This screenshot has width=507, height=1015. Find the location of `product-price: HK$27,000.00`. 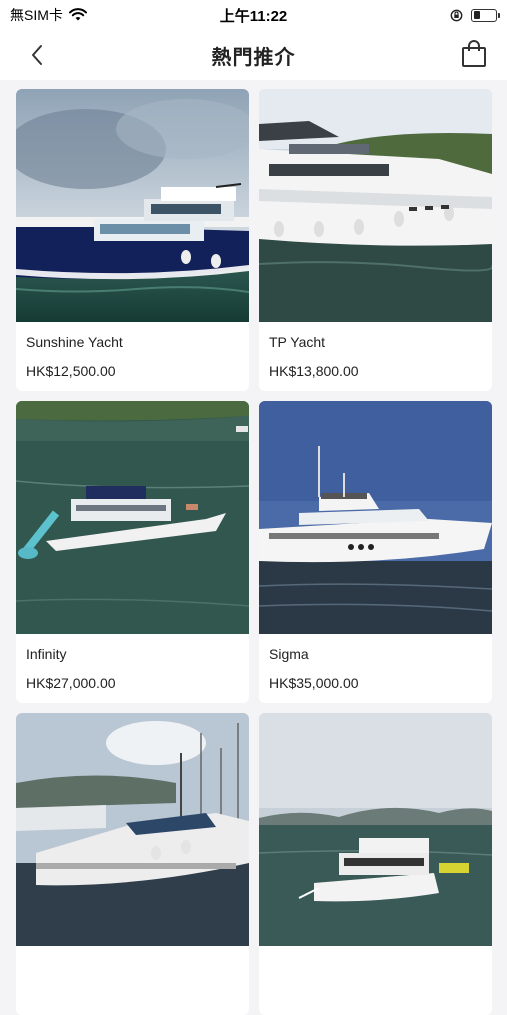

product-price: HK$27,000.00 is located at coordinates (71, 683).